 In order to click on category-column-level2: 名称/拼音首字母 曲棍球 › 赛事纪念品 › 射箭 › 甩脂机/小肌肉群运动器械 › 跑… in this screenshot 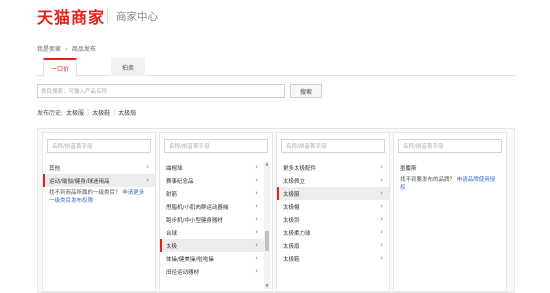, I will do `click(216, 212)`.